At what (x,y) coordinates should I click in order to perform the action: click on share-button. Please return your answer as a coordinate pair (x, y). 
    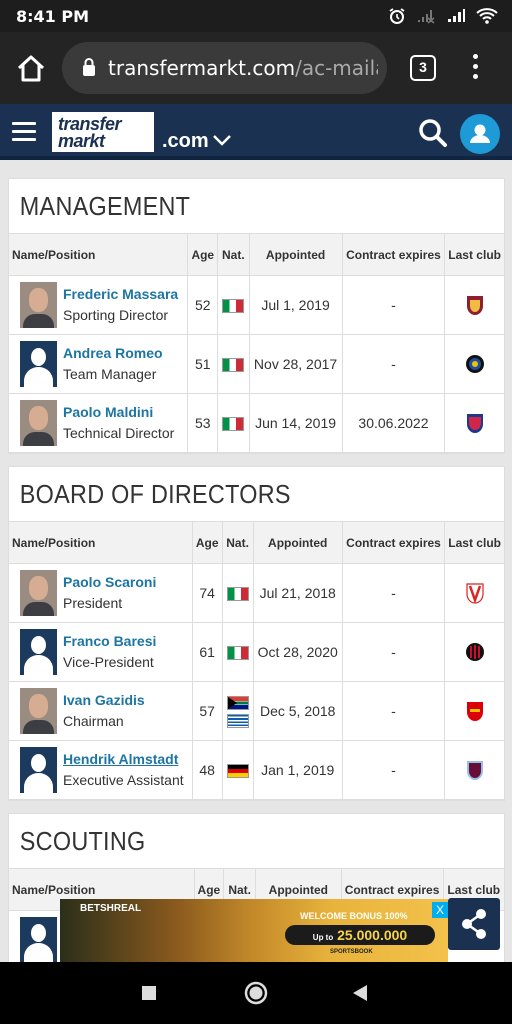
    Looking at the image, I should click on (474, 924).